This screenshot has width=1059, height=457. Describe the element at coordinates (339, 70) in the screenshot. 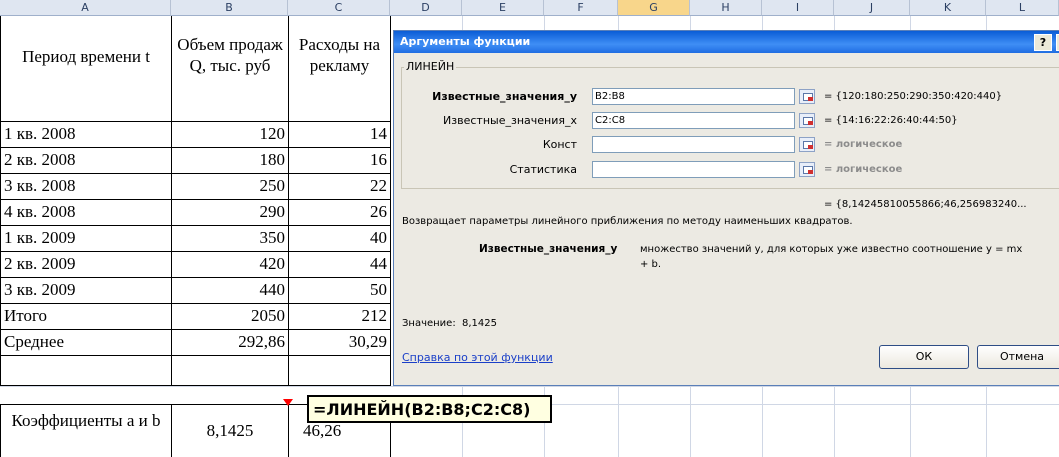

I see `header-ads: Расходы на рекламу` at that location.